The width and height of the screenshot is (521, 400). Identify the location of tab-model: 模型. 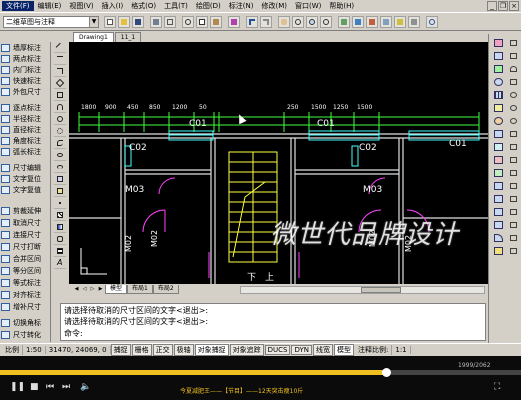
(116, 289).